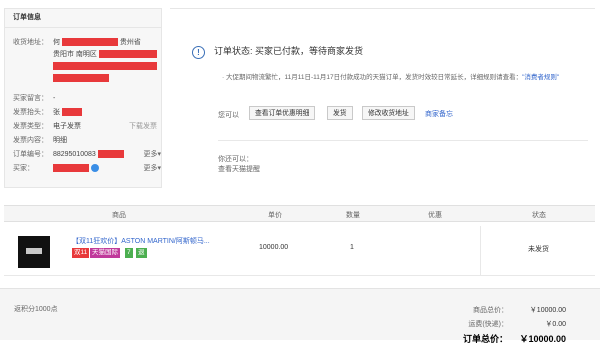 This screenshot has height=345, width=600. I want to click on shipping-value: ￥0.00, so click(555, 324).